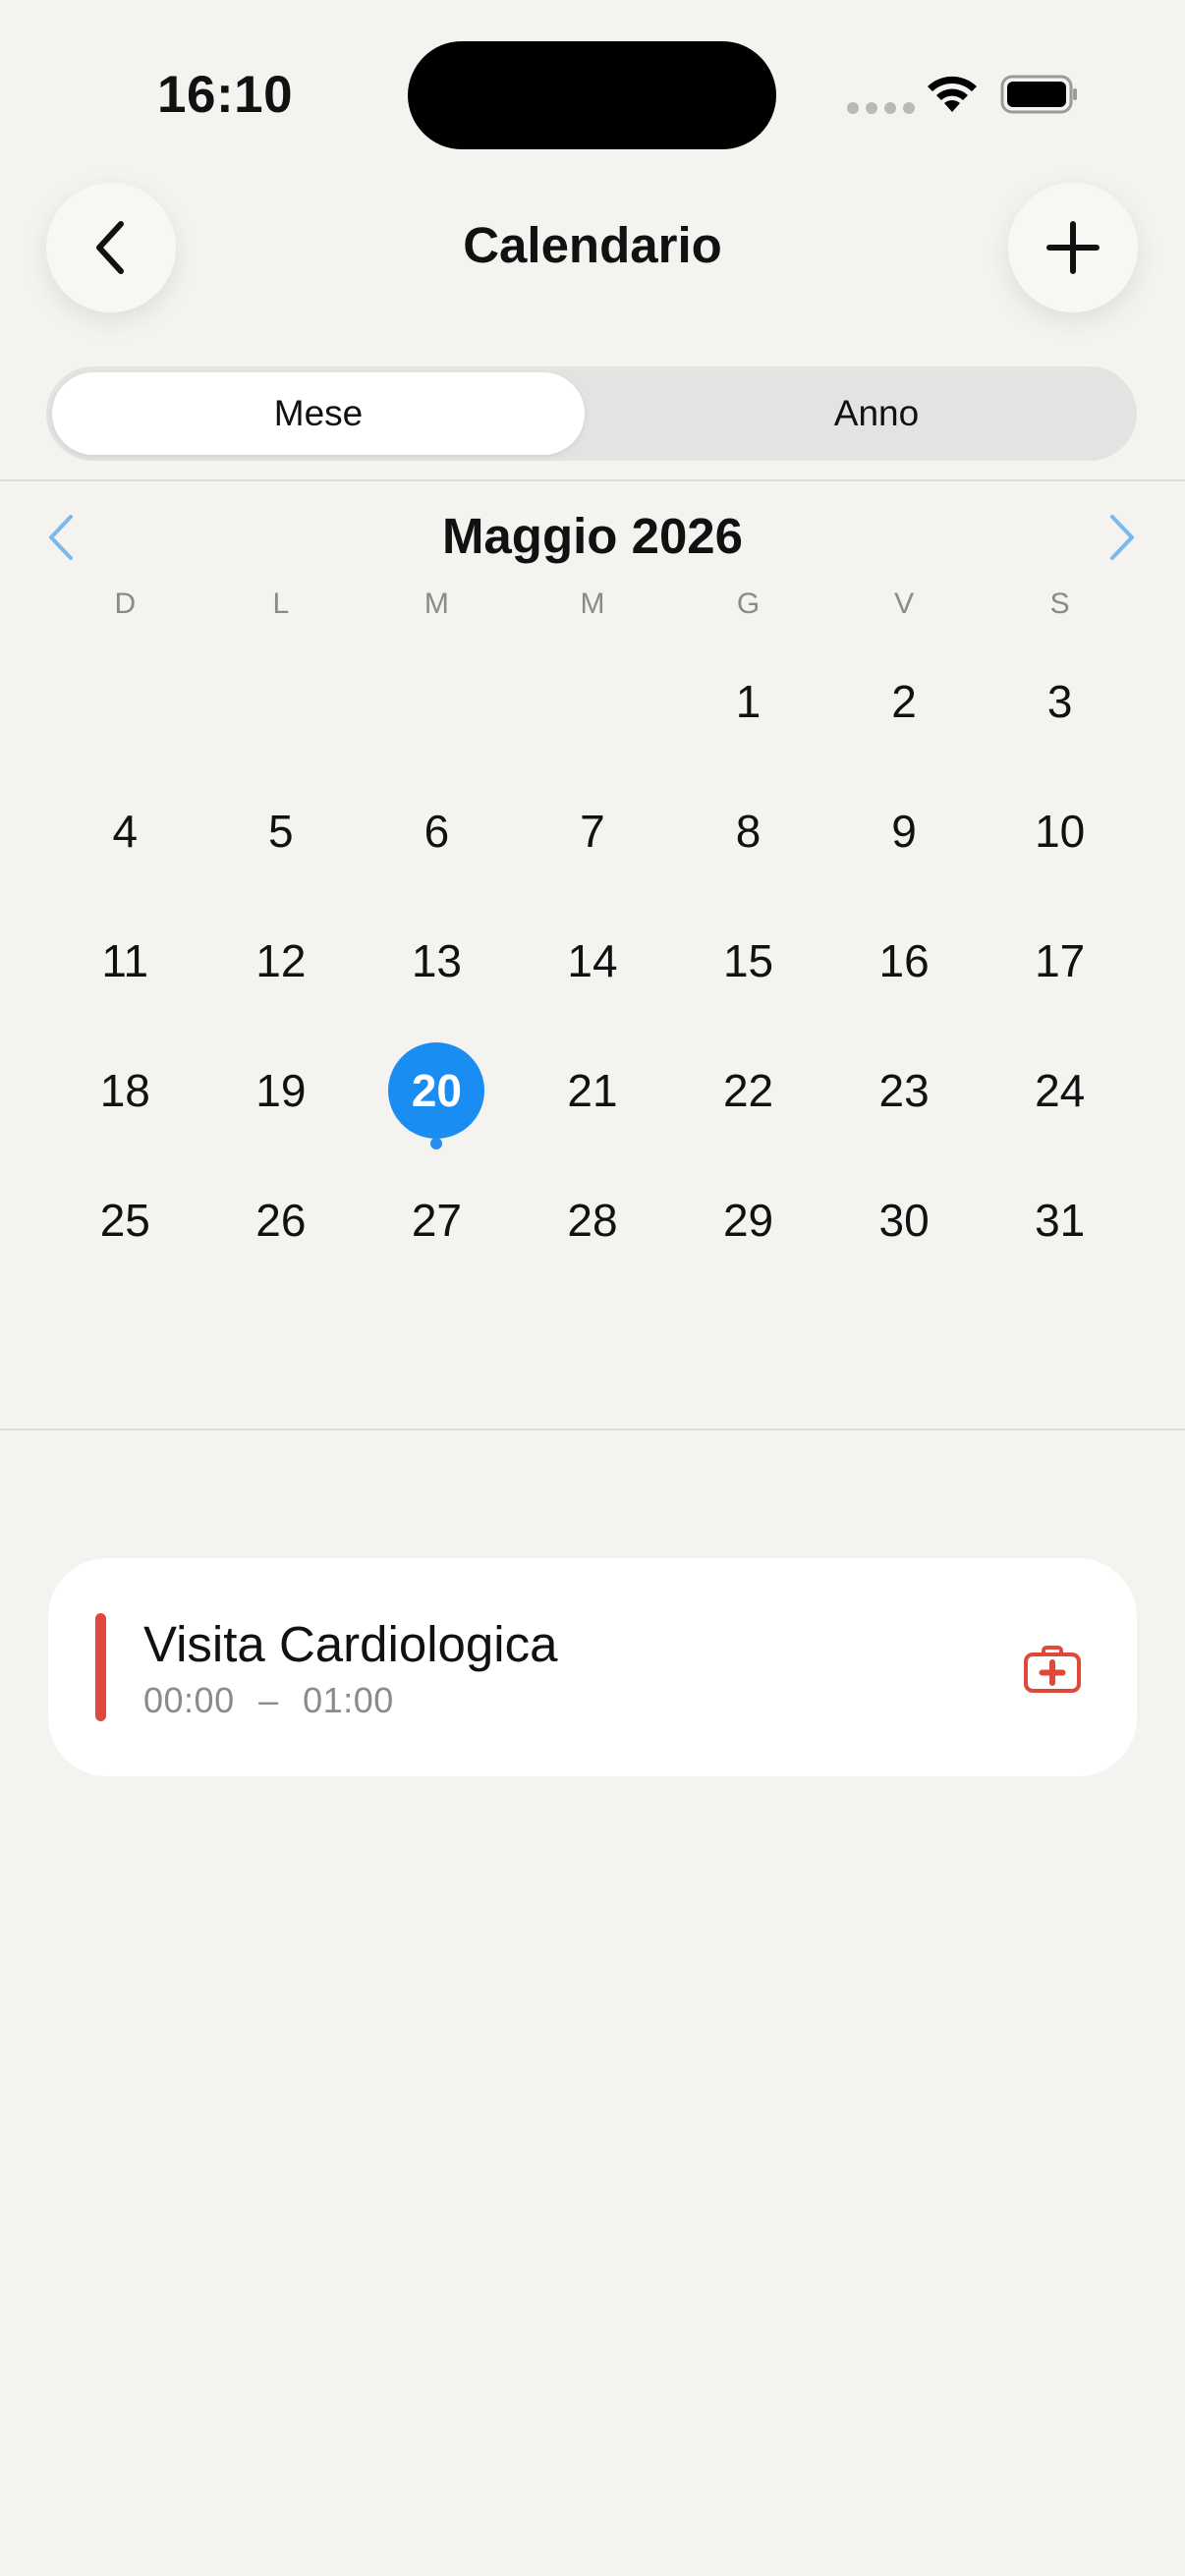 This screenshot has width=1185, height=2576. I want to click on day-number: 8, so click(749, 831).